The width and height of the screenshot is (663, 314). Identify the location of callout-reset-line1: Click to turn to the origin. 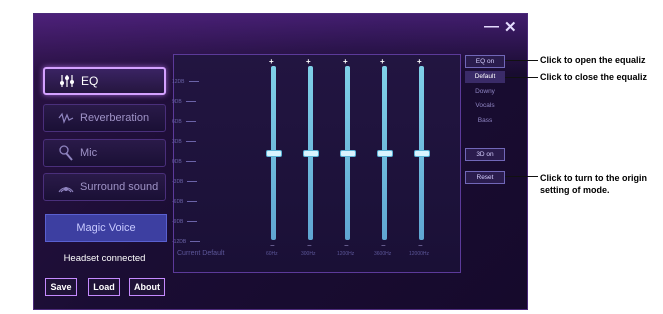
(593, 178).